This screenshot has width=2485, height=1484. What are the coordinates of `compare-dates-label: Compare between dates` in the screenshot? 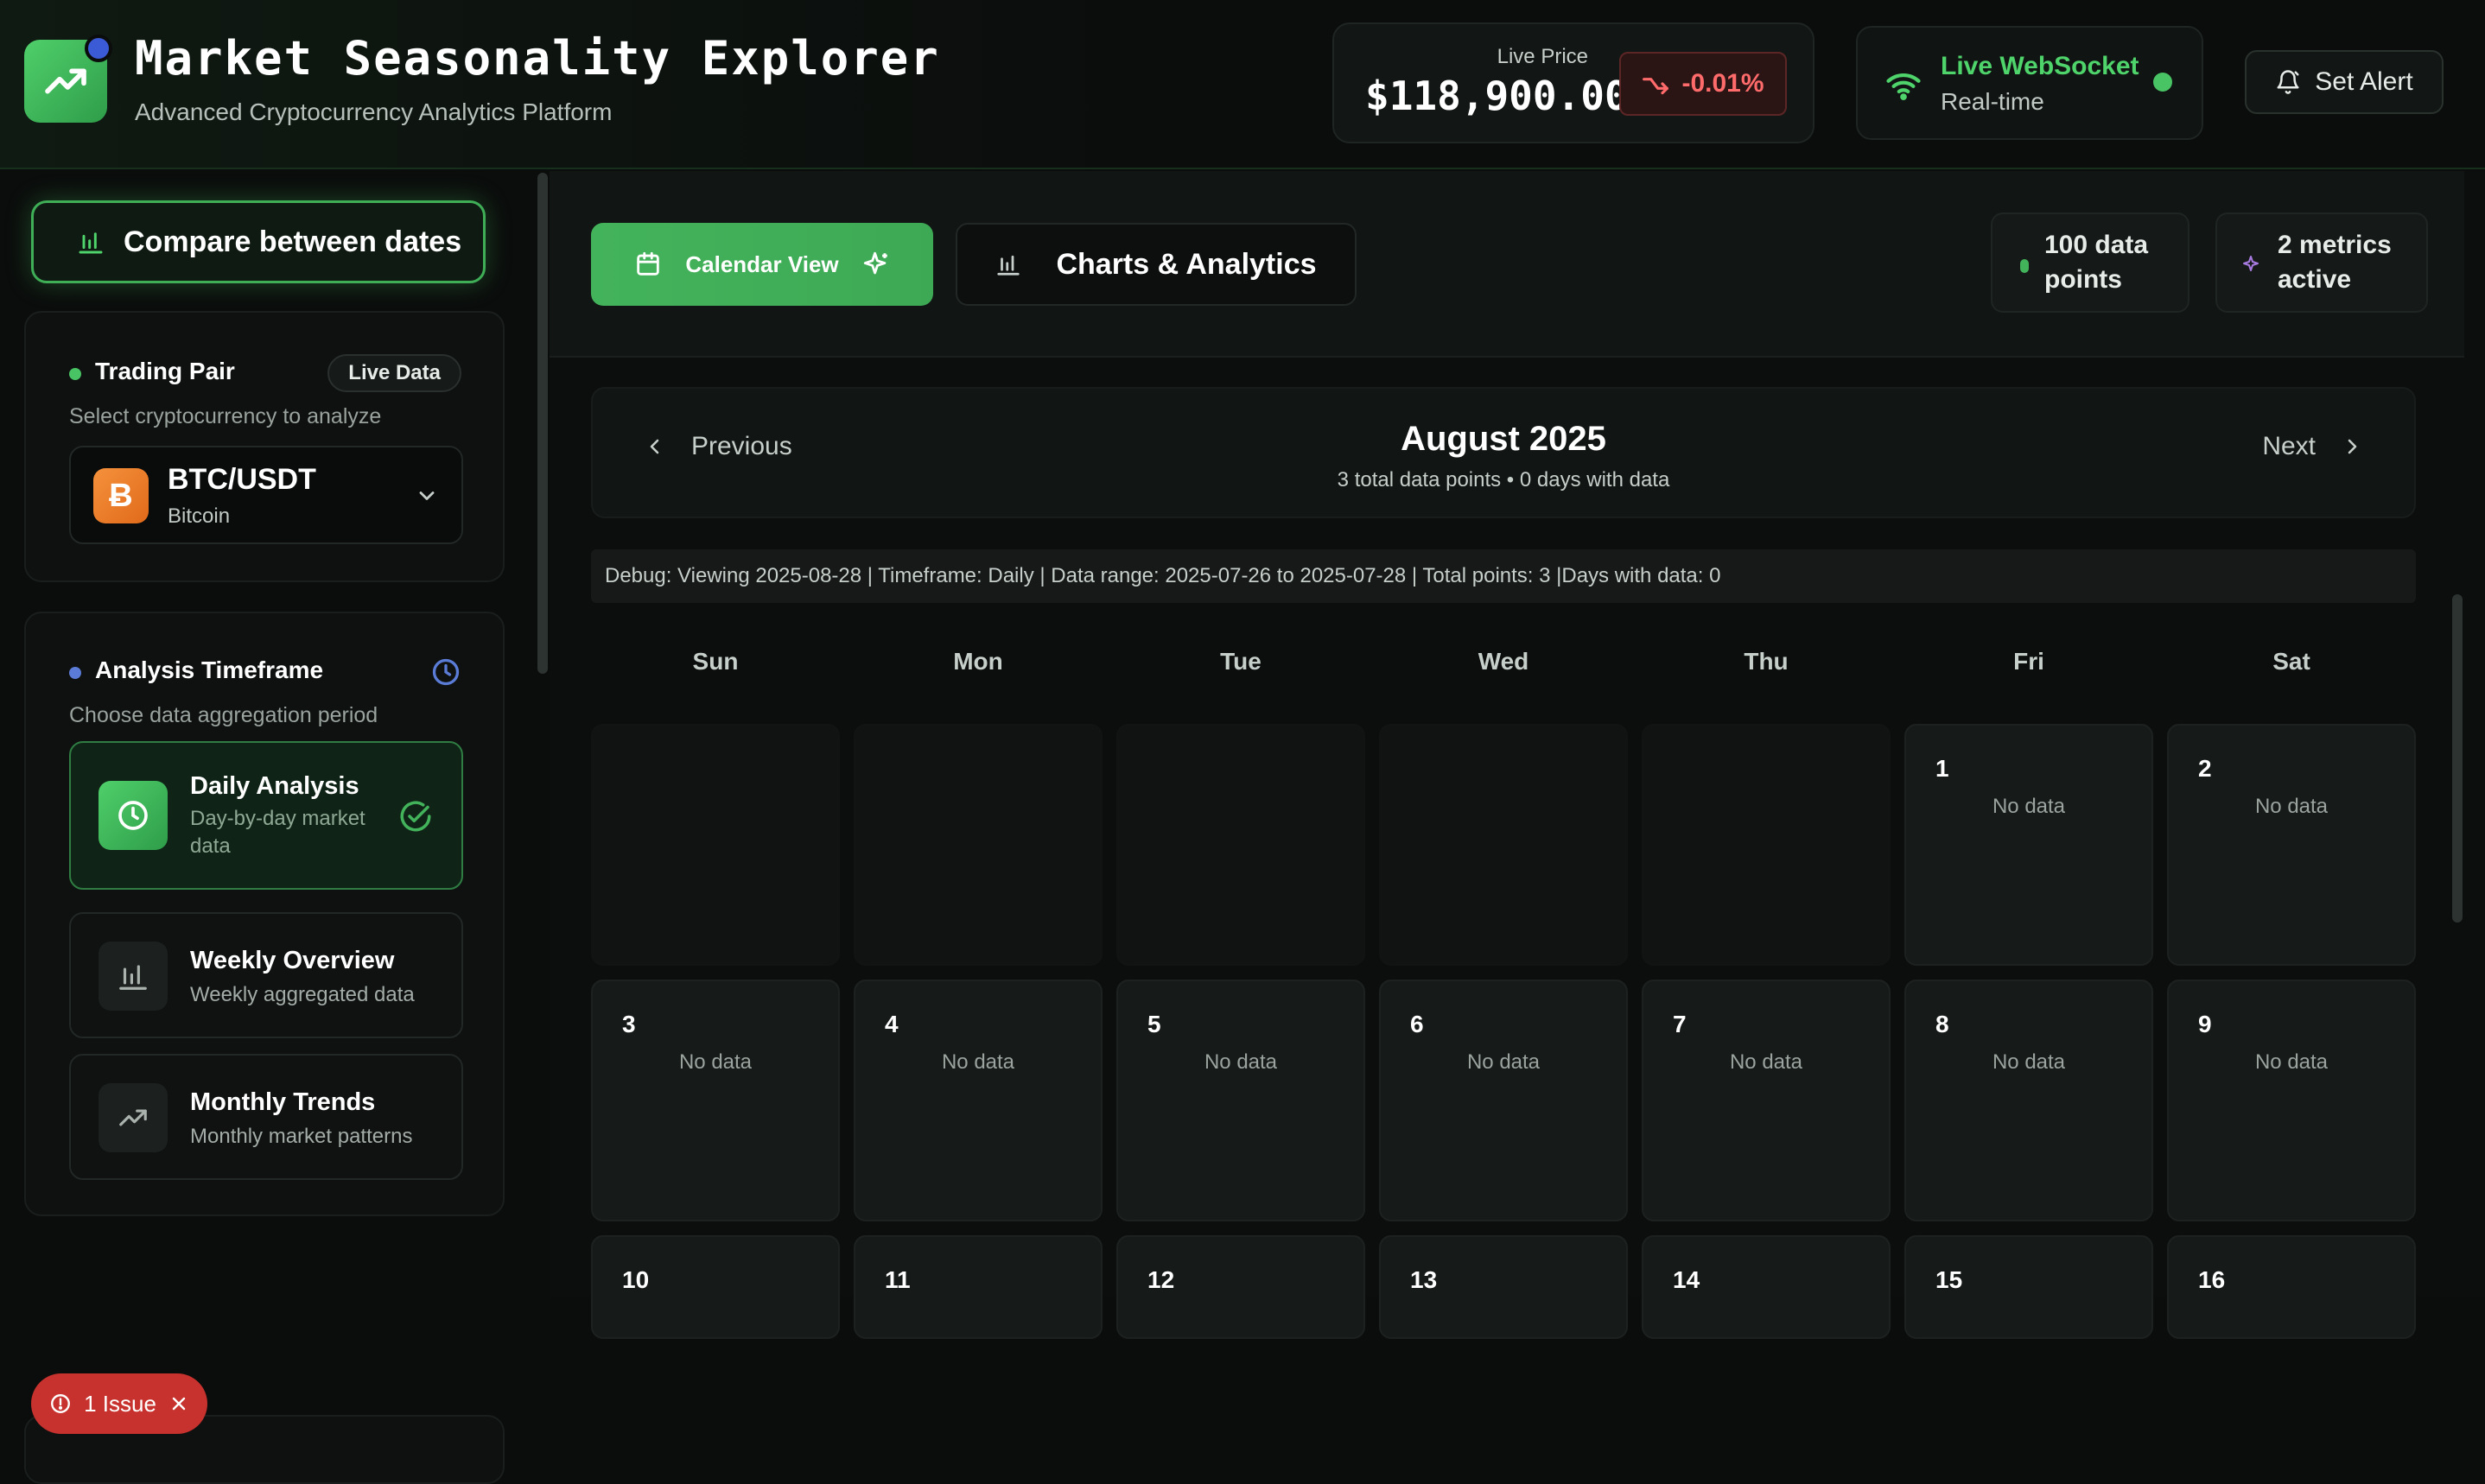 It's located at (293, 241).